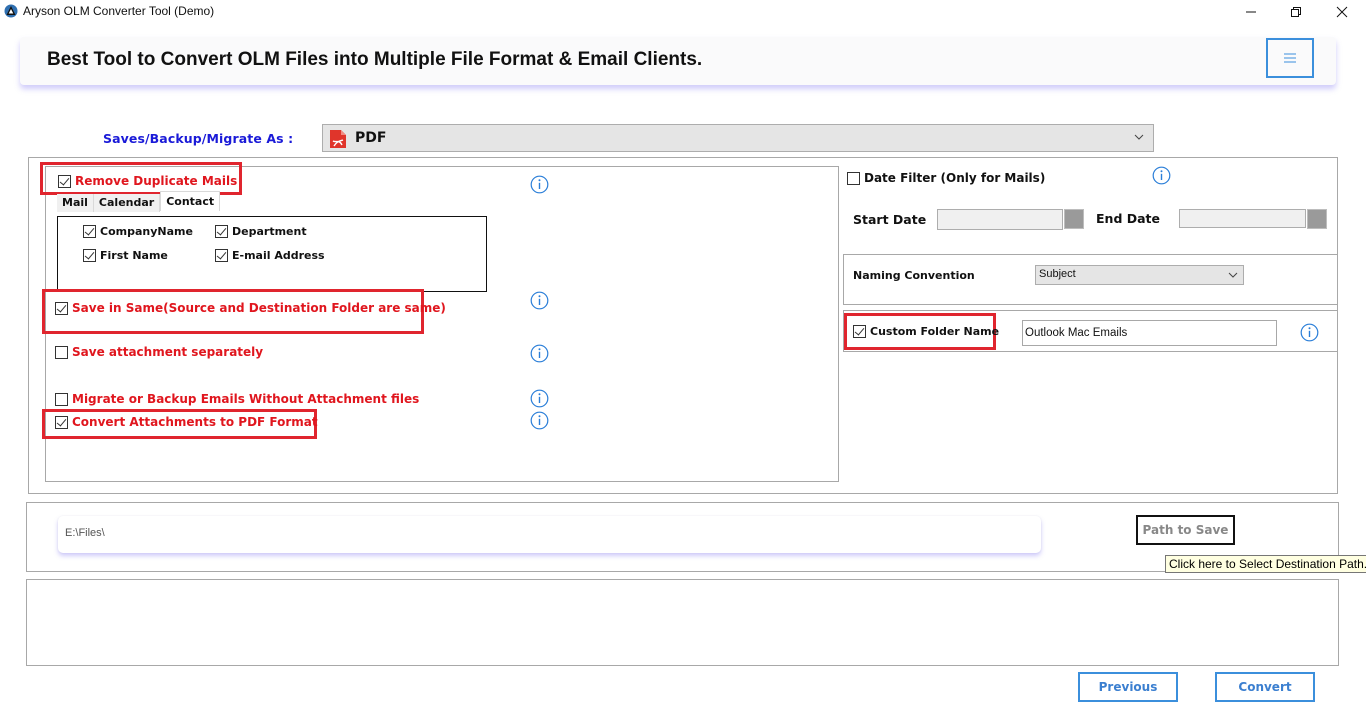  What do you see at coordinates (195, 422) in the screenshot?
I see `convert-attachments-label: Convert Attachments to PDF Format` at bounding box center [195, 422].